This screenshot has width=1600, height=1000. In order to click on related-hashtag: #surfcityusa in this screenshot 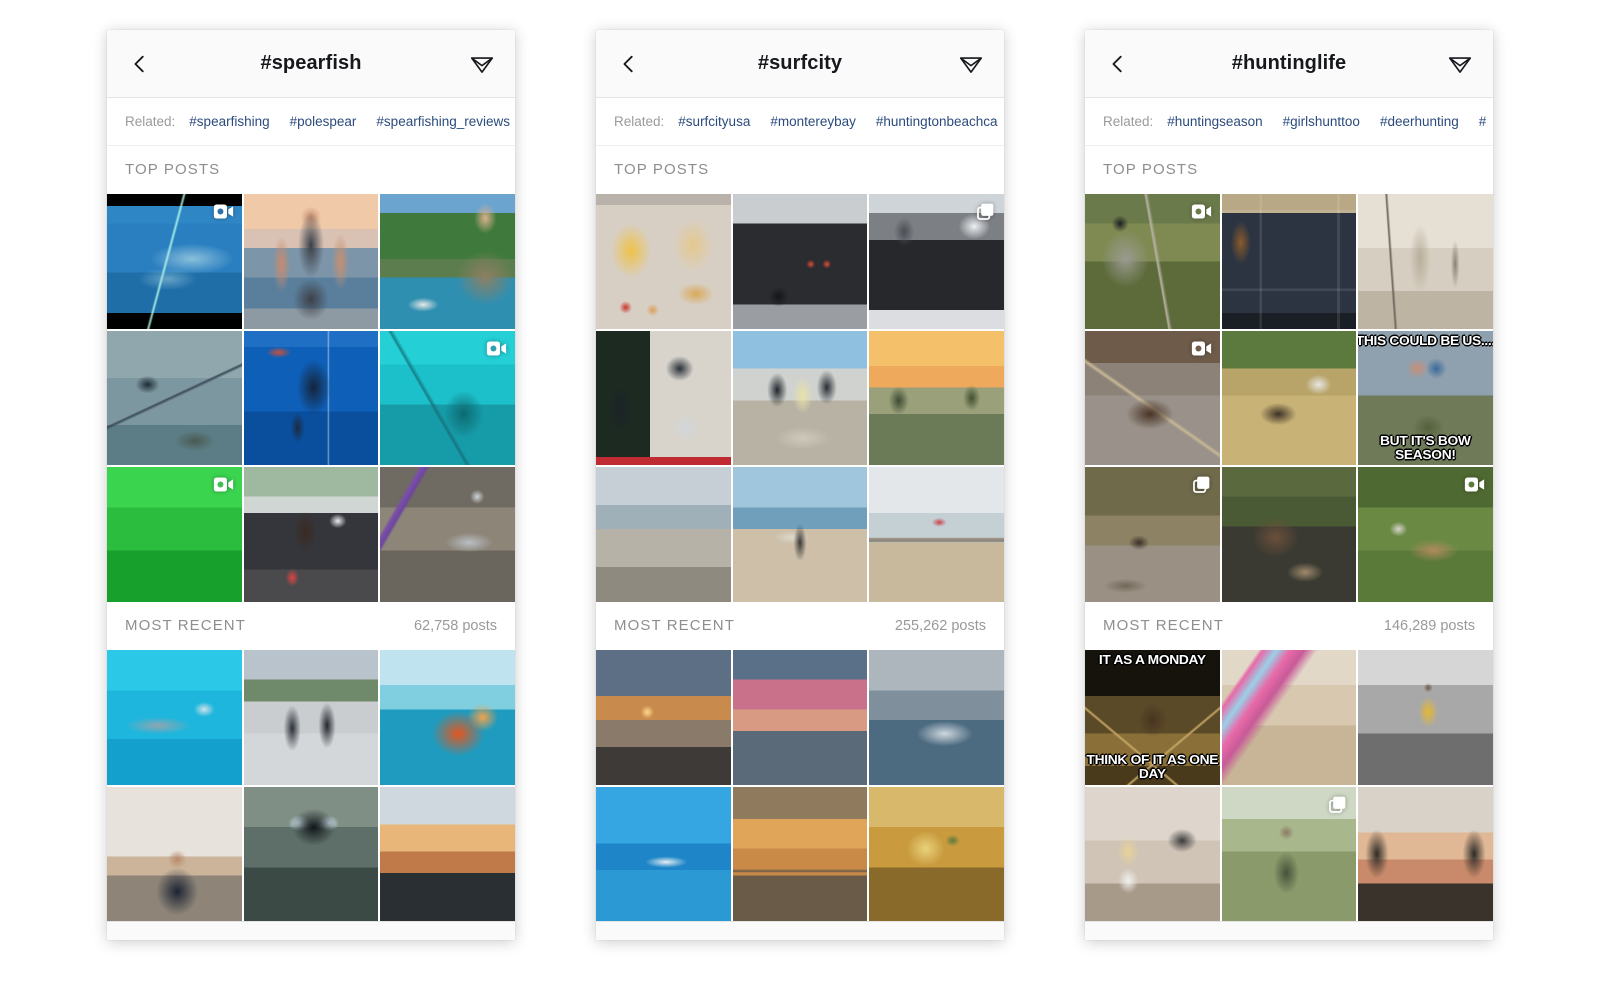, I will do `click(714, 121)`.